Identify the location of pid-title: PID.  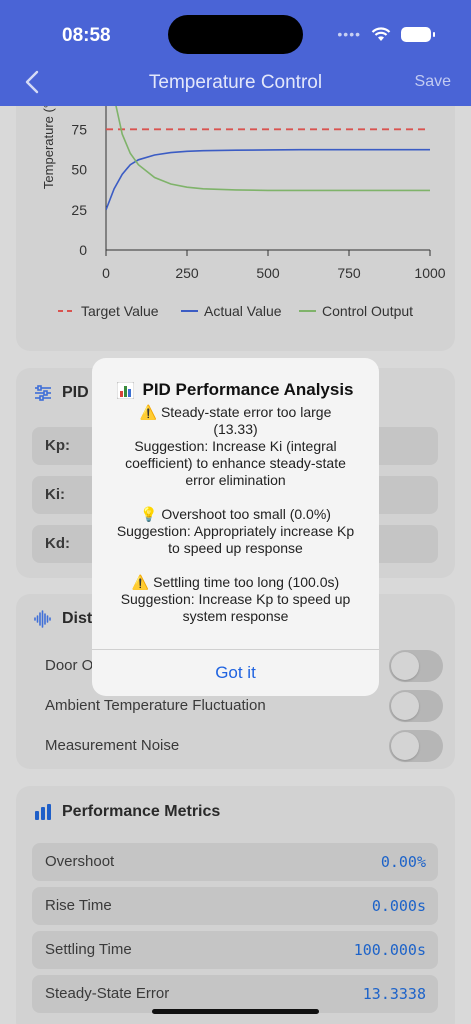
(75, 392).